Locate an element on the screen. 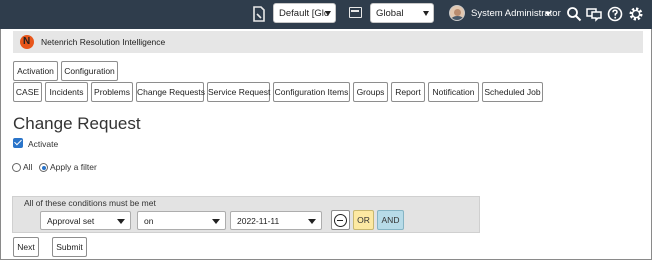  netenrich-logo-icon is located at coordinates (27, 42).